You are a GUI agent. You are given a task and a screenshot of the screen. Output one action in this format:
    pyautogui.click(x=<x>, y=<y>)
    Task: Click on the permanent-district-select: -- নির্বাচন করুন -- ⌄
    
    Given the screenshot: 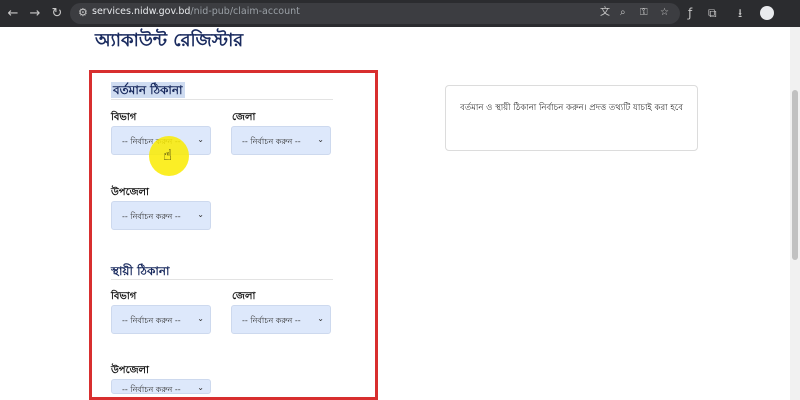 What is the action you would take?
    pyautogui.click(x=281, y=319)
    